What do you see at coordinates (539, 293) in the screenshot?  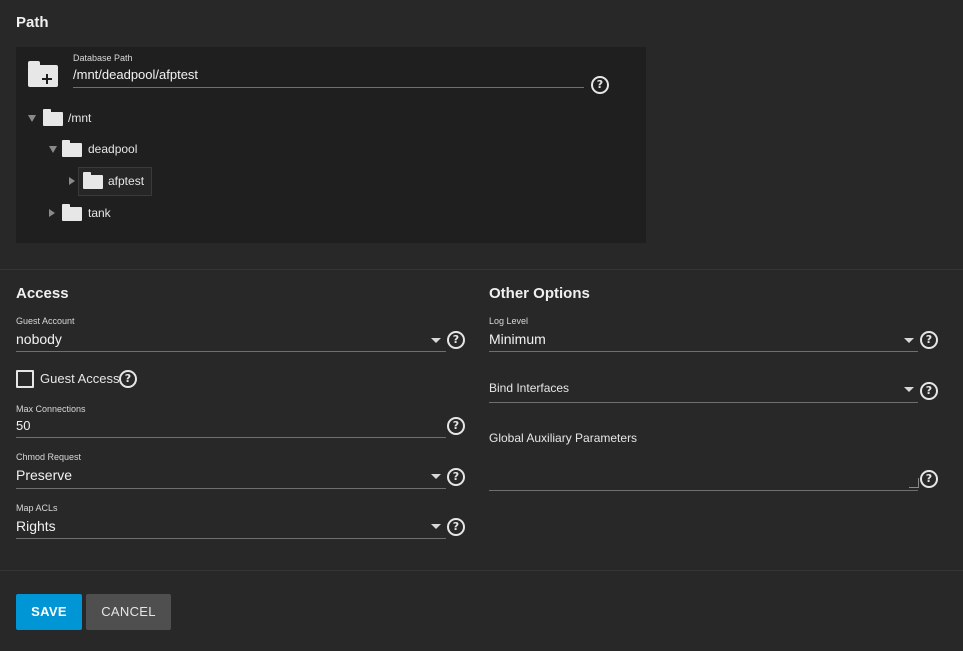 I see `other-options-section-title: Other Options` at bounding box center [539, 293].